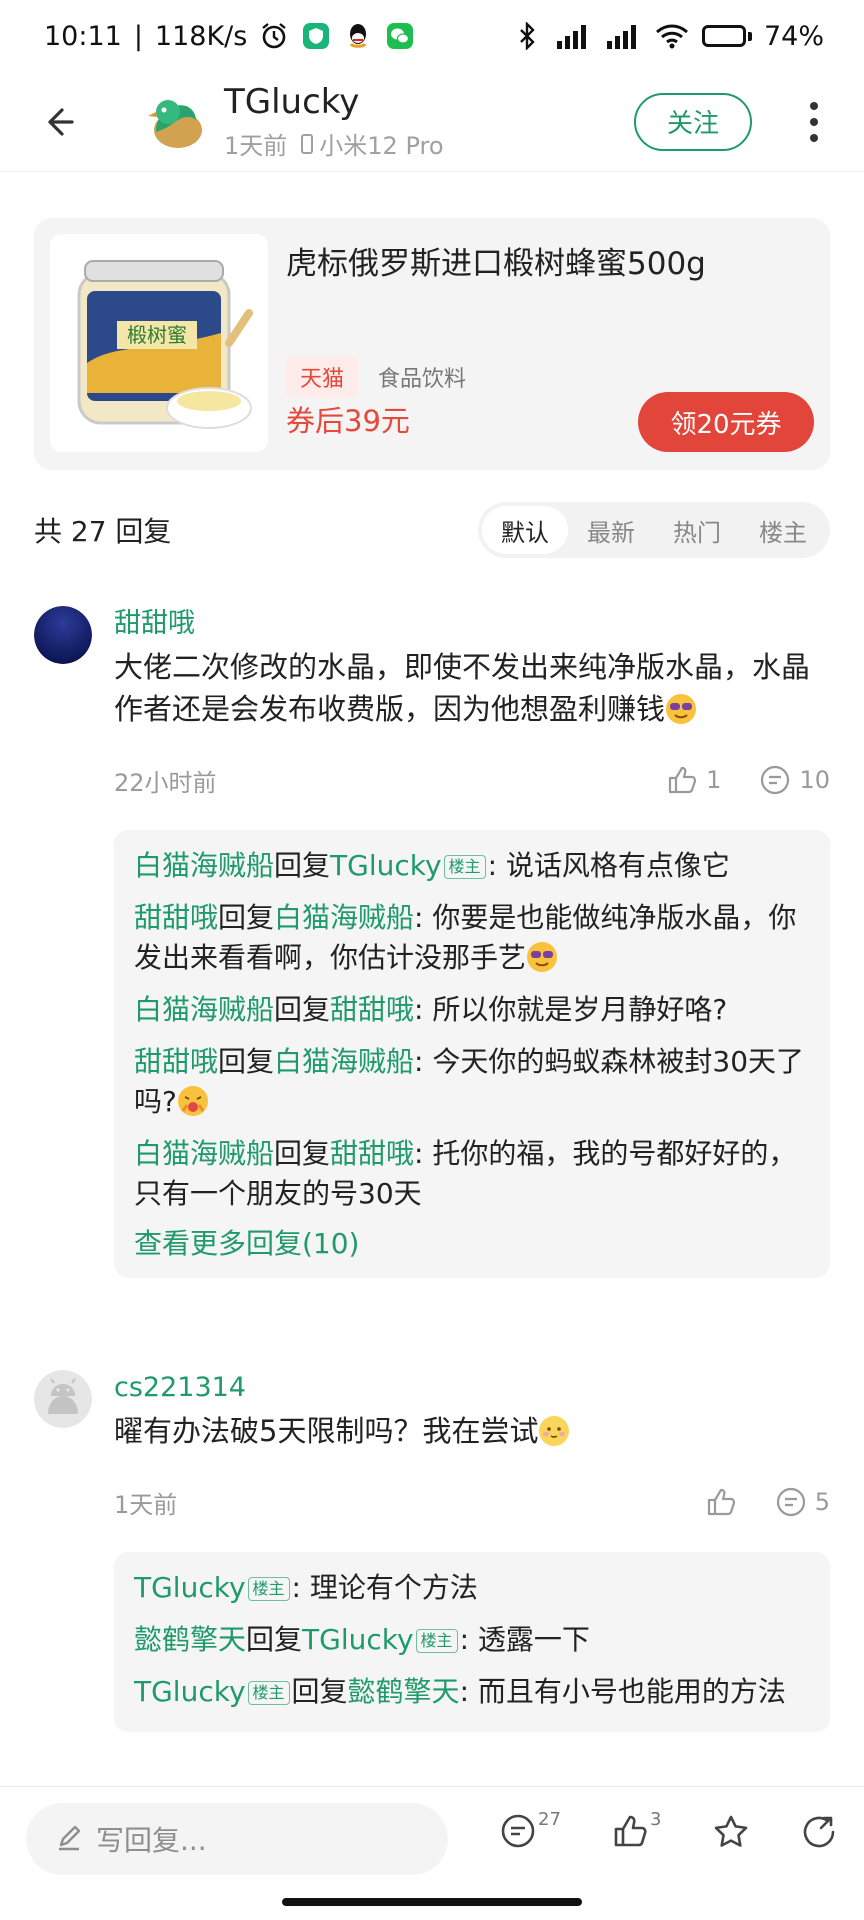 The image size is (864, 1920). I want to click on back-arrow-icon, so click(61, 121).